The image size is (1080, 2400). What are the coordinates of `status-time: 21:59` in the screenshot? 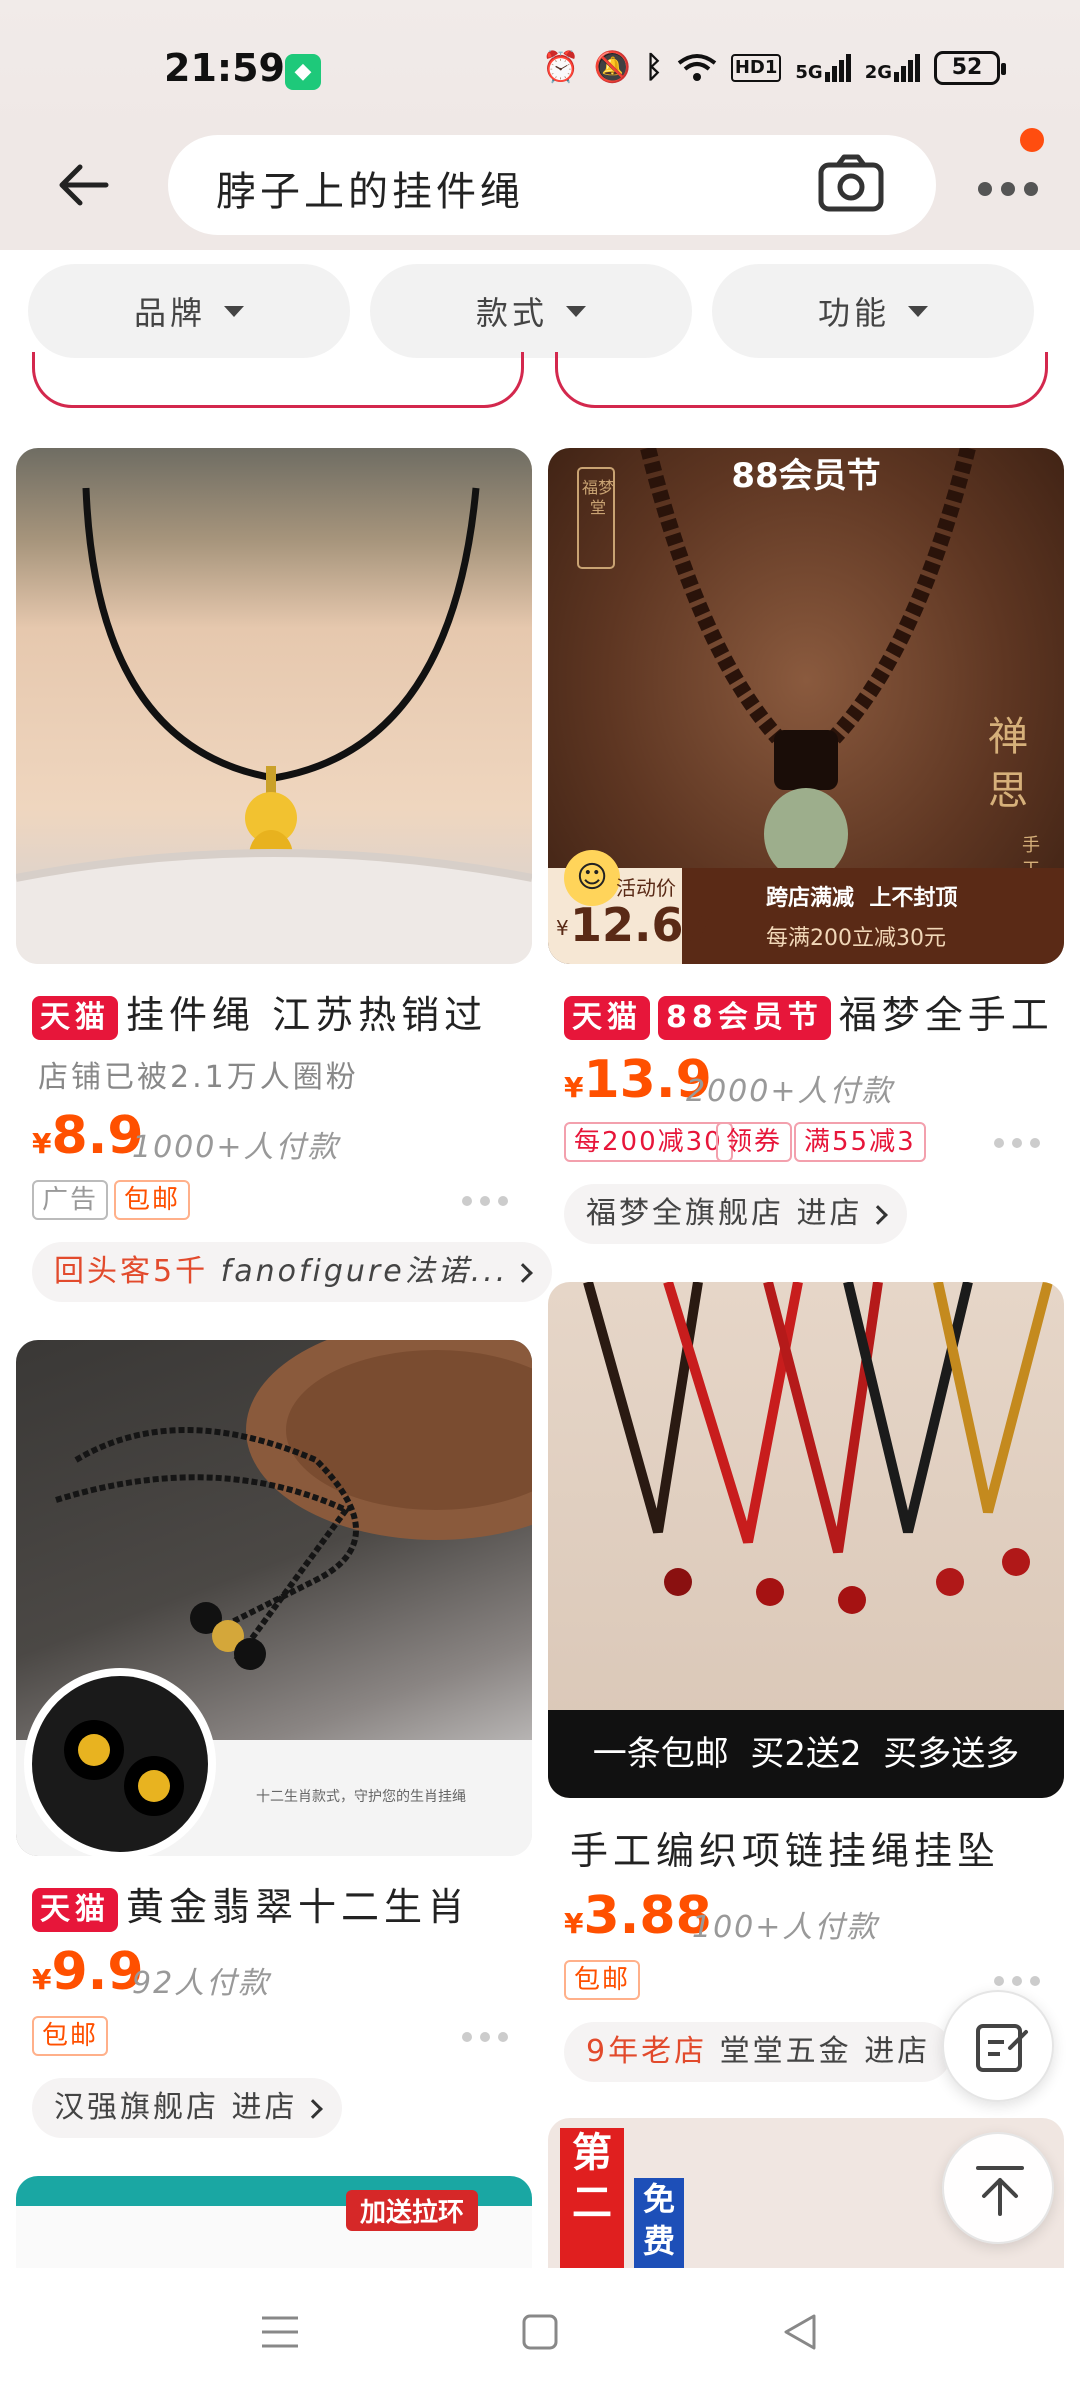 It's located at (224, 68).